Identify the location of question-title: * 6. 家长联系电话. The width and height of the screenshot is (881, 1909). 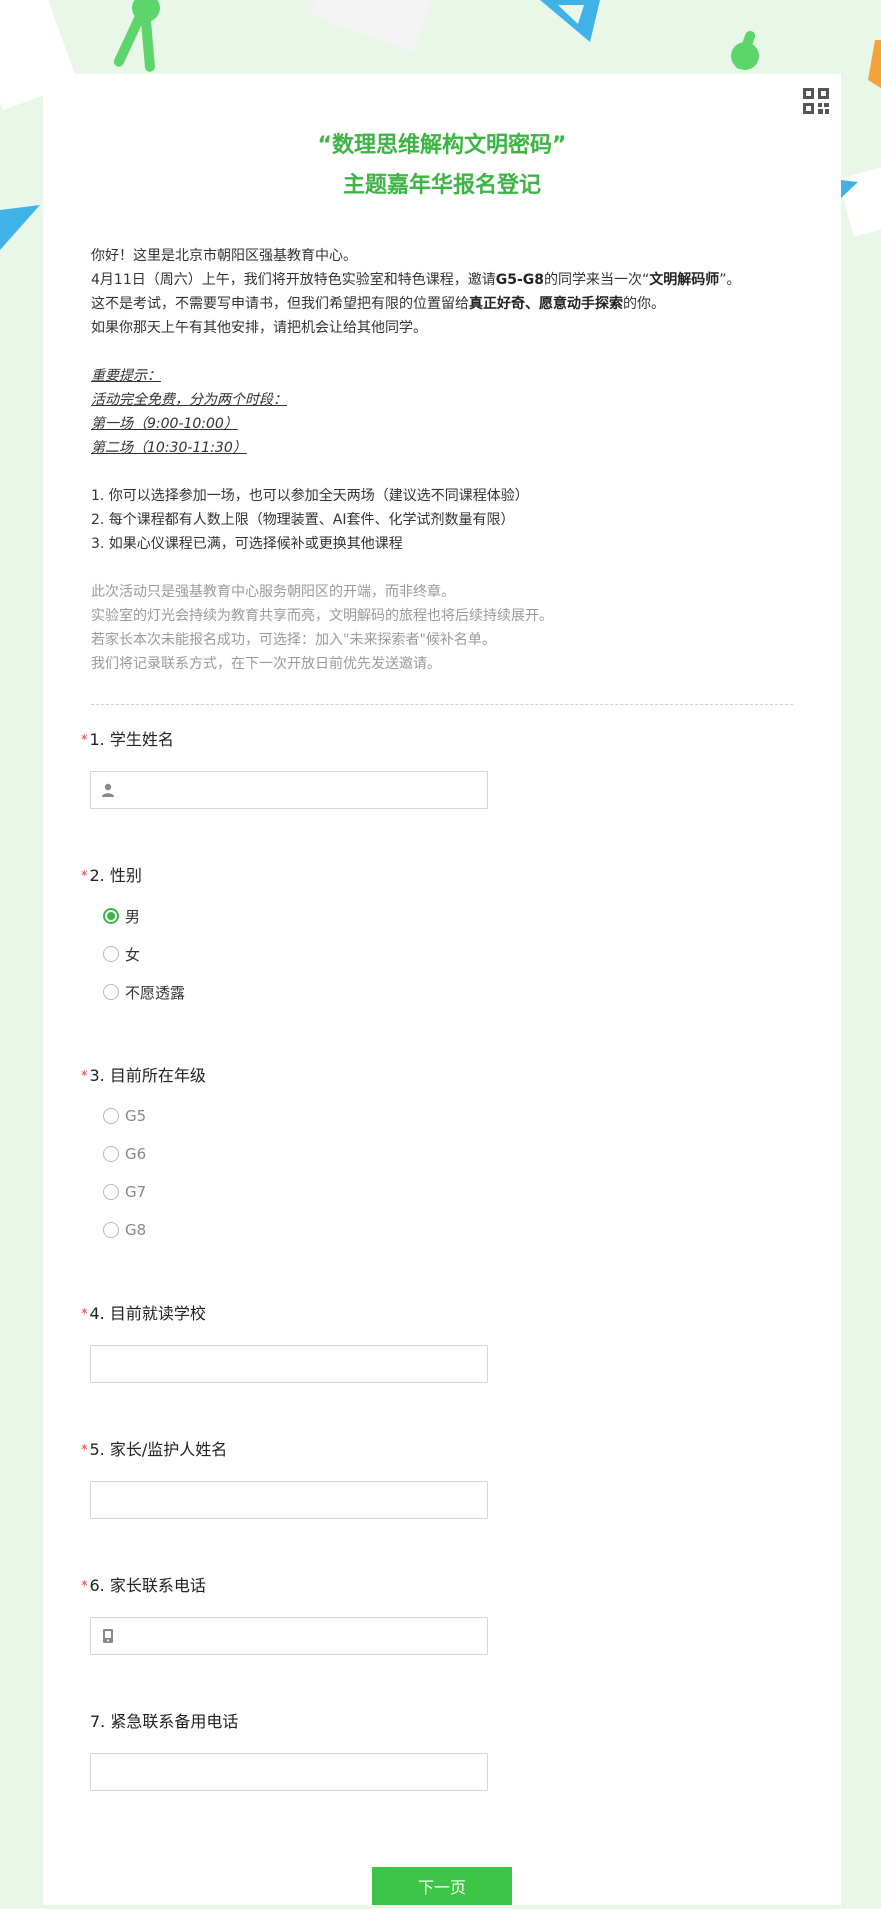
(143, 1584).